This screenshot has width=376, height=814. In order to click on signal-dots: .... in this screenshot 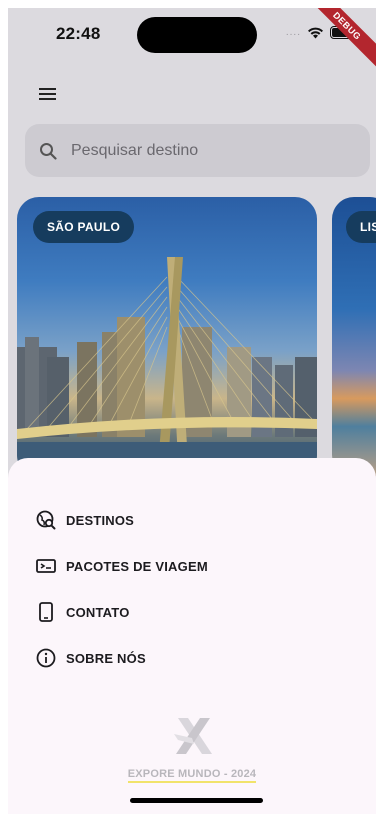, I will do `click(293, 32)`.